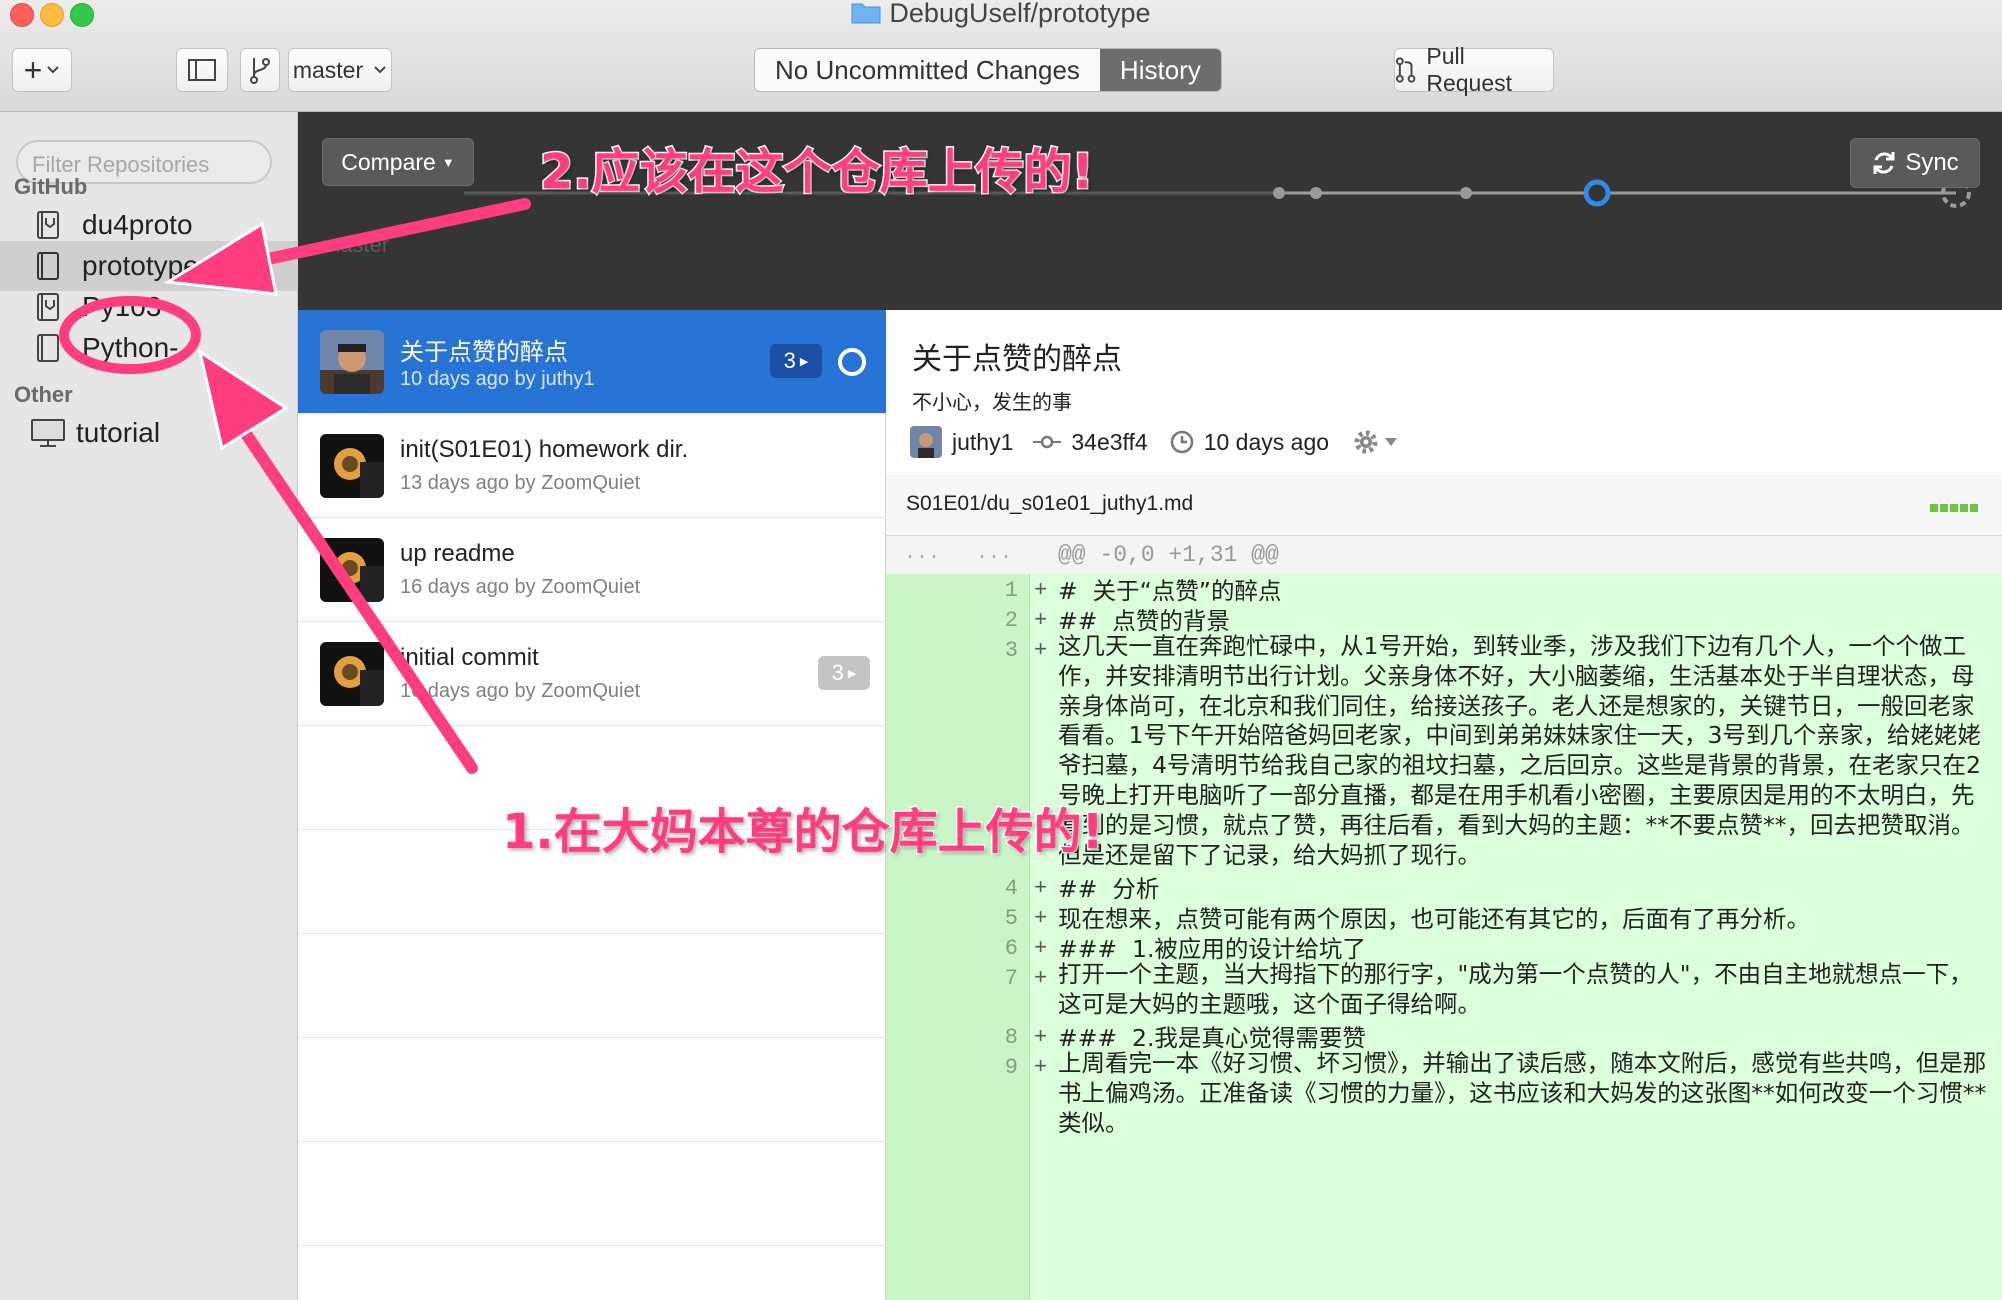  I want to click on line-number: 6, so click(1011, 948).